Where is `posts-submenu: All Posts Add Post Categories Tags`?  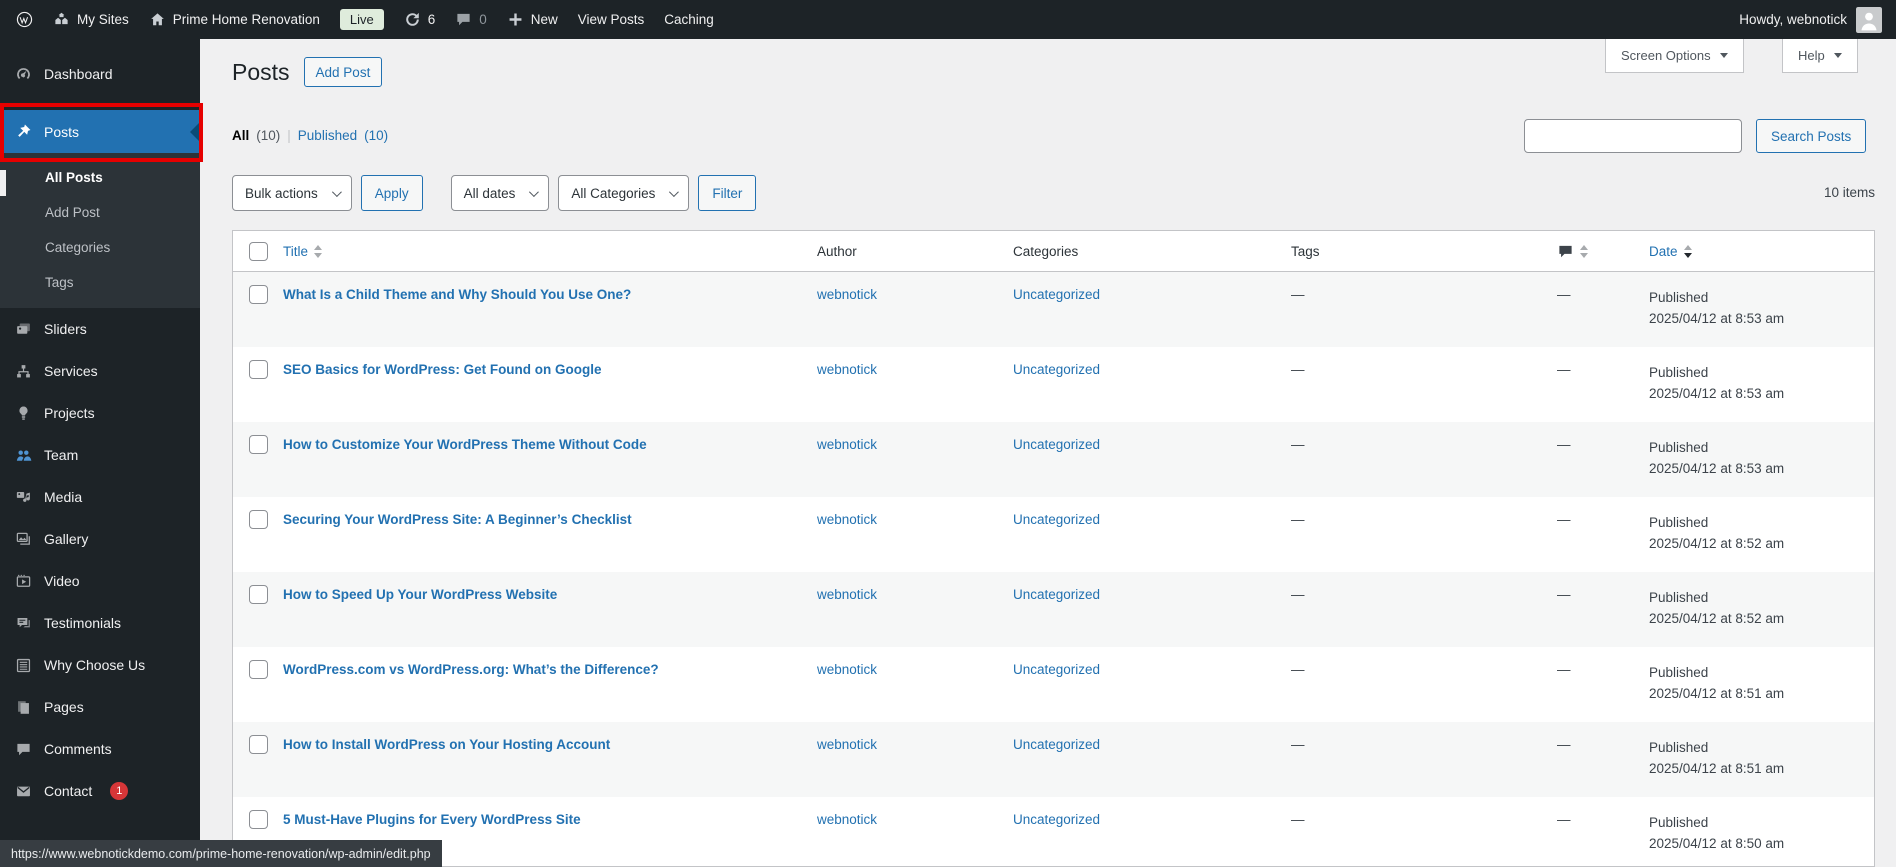
posts-submenu: All Posts Add Post Categories Tags is located at coordinates (100, 230).